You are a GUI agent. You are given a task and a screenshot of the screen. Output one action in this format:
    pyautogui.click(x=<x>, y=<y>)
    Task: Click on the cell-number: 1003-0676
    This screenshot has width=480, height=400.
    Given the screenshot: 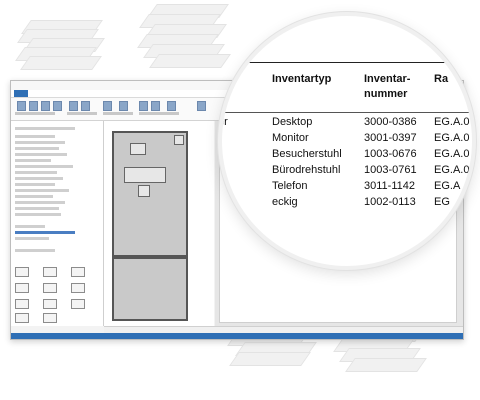 What is the action you would take?
    pyautogui.click(x=390, y=154)
    